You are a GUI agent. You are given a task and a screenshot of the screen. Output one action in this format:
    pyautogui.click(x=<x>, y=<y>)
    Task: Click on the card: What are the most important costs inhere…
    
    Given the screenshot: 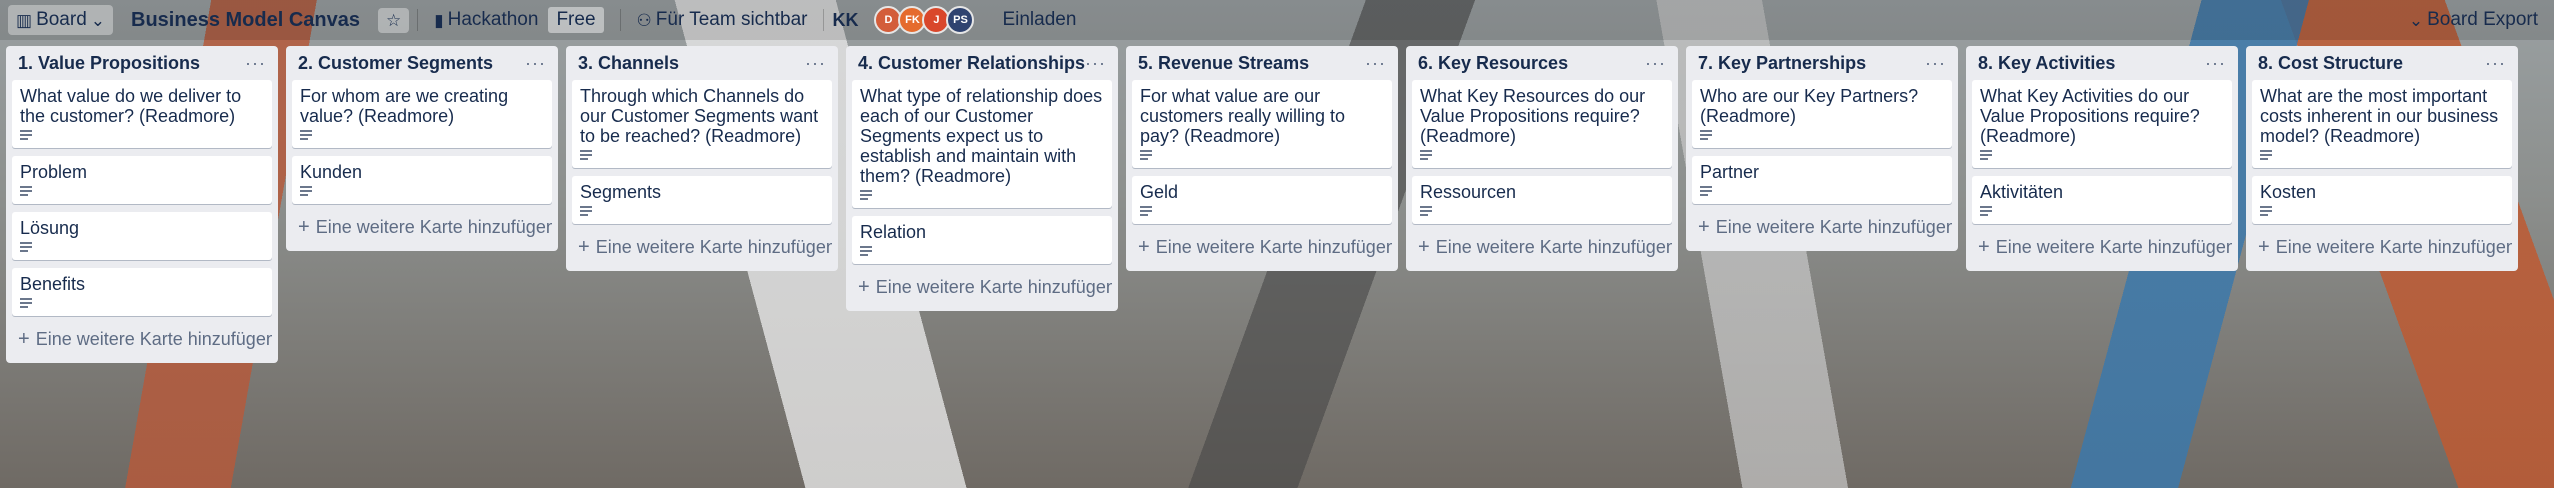 What is the action you would take?
    pyautogui.click(x=2382, y=124)
    